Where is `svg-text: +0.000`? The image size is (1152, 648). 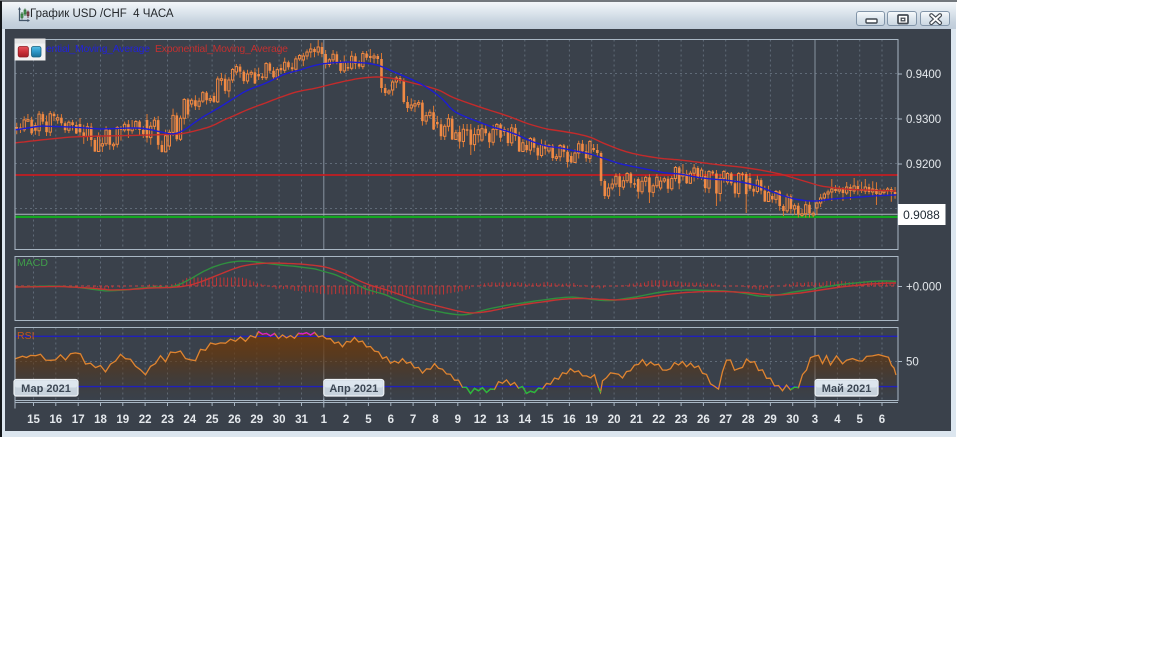 svg-text: +0.000 is located at coordinates (924, 288).